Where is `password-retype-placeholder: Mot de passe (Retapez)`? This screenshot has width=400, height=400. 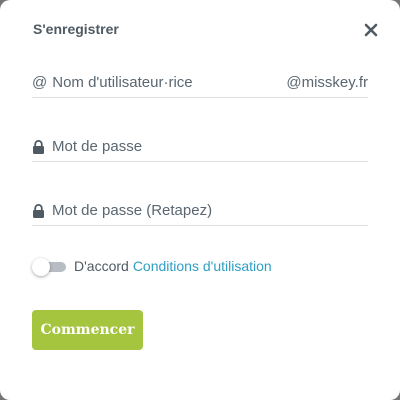
password-retype-placeholder: Mot de passe (Retapez) is located at coordinates (132, 210).